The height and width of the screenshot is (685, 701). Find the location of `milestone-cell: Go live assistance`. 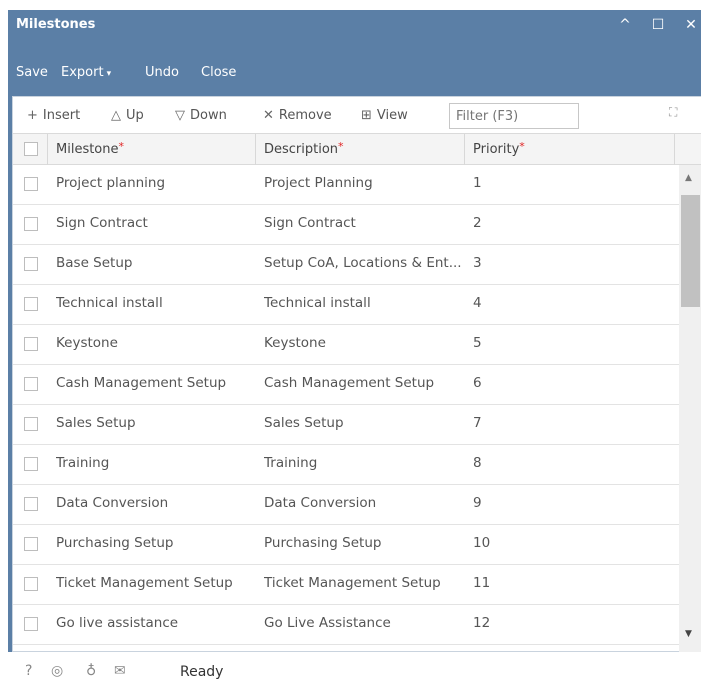

milestone-cell: Go live assistance is located at coordinates (154, 624).